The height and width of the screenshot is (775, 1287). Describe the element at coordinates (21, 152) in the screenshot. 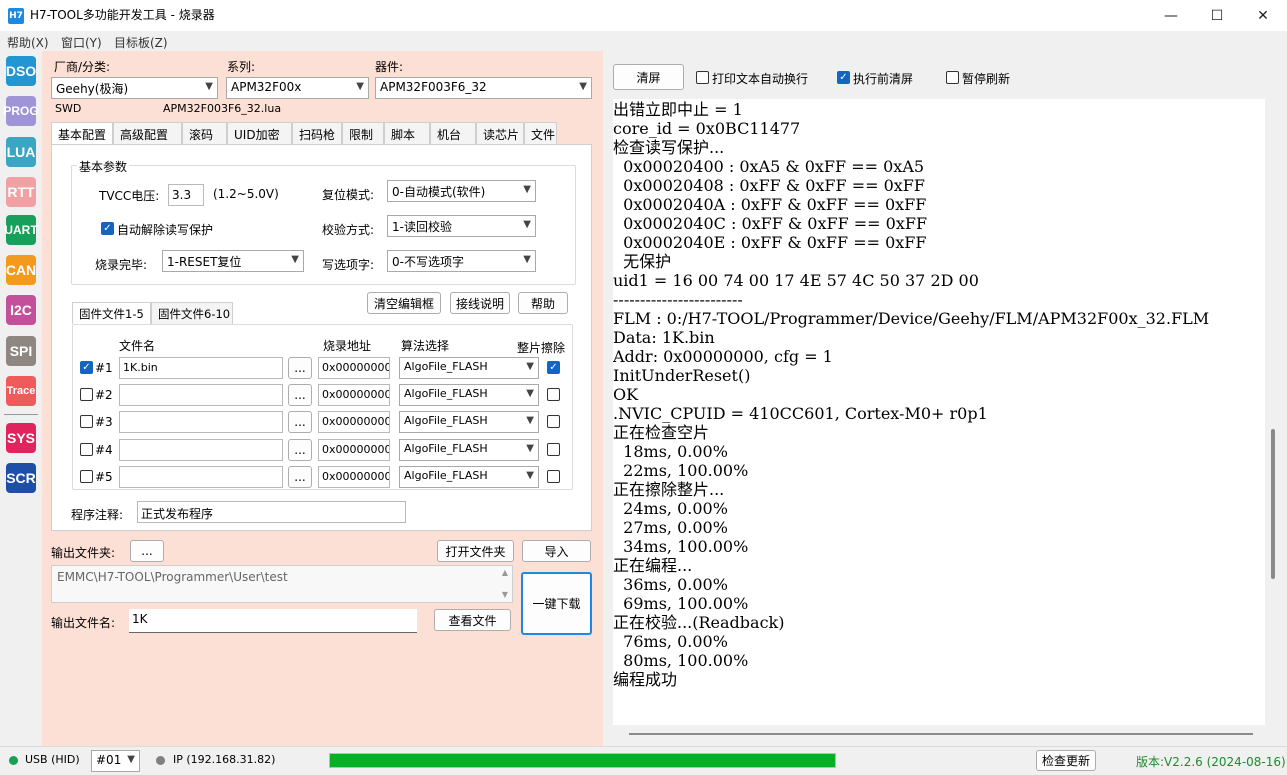

I see `sidebar-lua-button: LUA` at that location.